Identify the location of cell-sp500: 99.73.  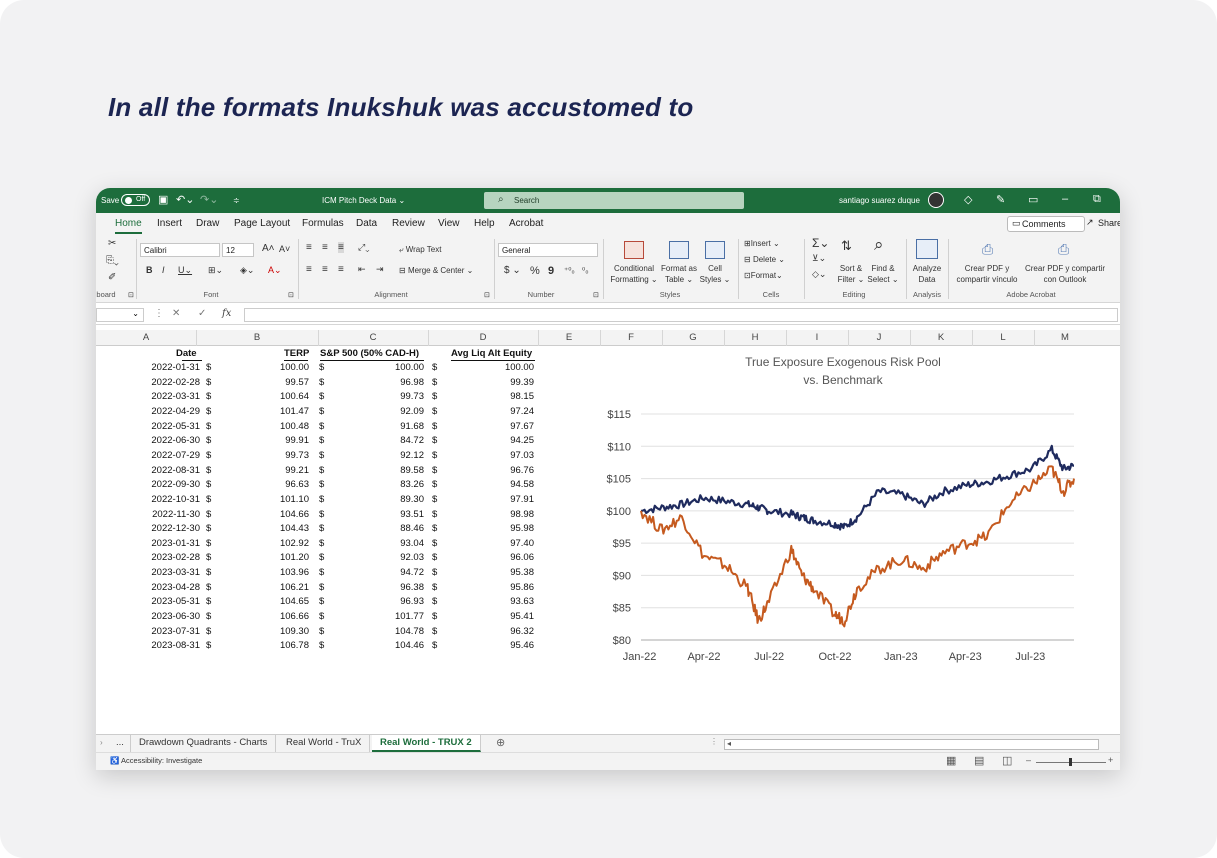
(397, 396).